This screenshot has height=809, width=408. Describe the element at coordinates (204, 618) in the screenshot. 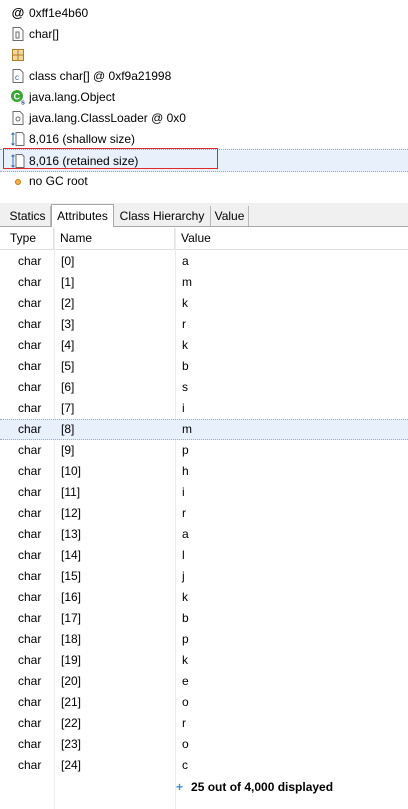

I see `table-row: char [17] b` at that location.